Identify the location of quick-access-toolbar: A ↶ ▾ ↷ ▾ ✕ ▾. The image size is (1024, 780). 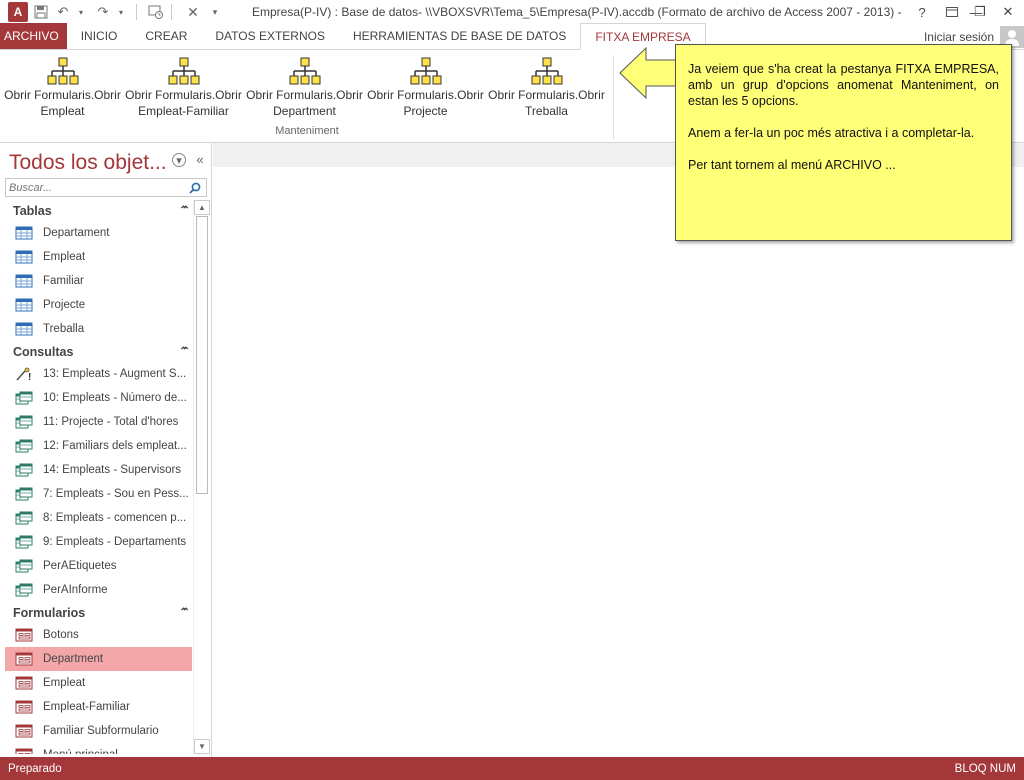
(112, 12).